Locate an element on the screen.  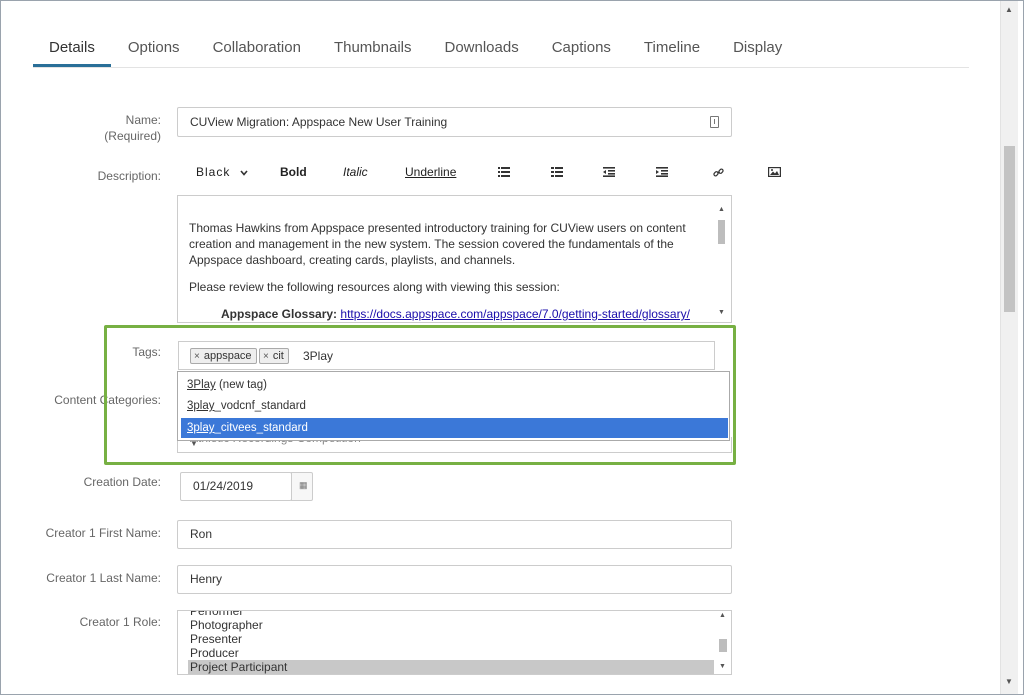
glossary-title: Appspace Glossary: is located at coordinates (279, 314).